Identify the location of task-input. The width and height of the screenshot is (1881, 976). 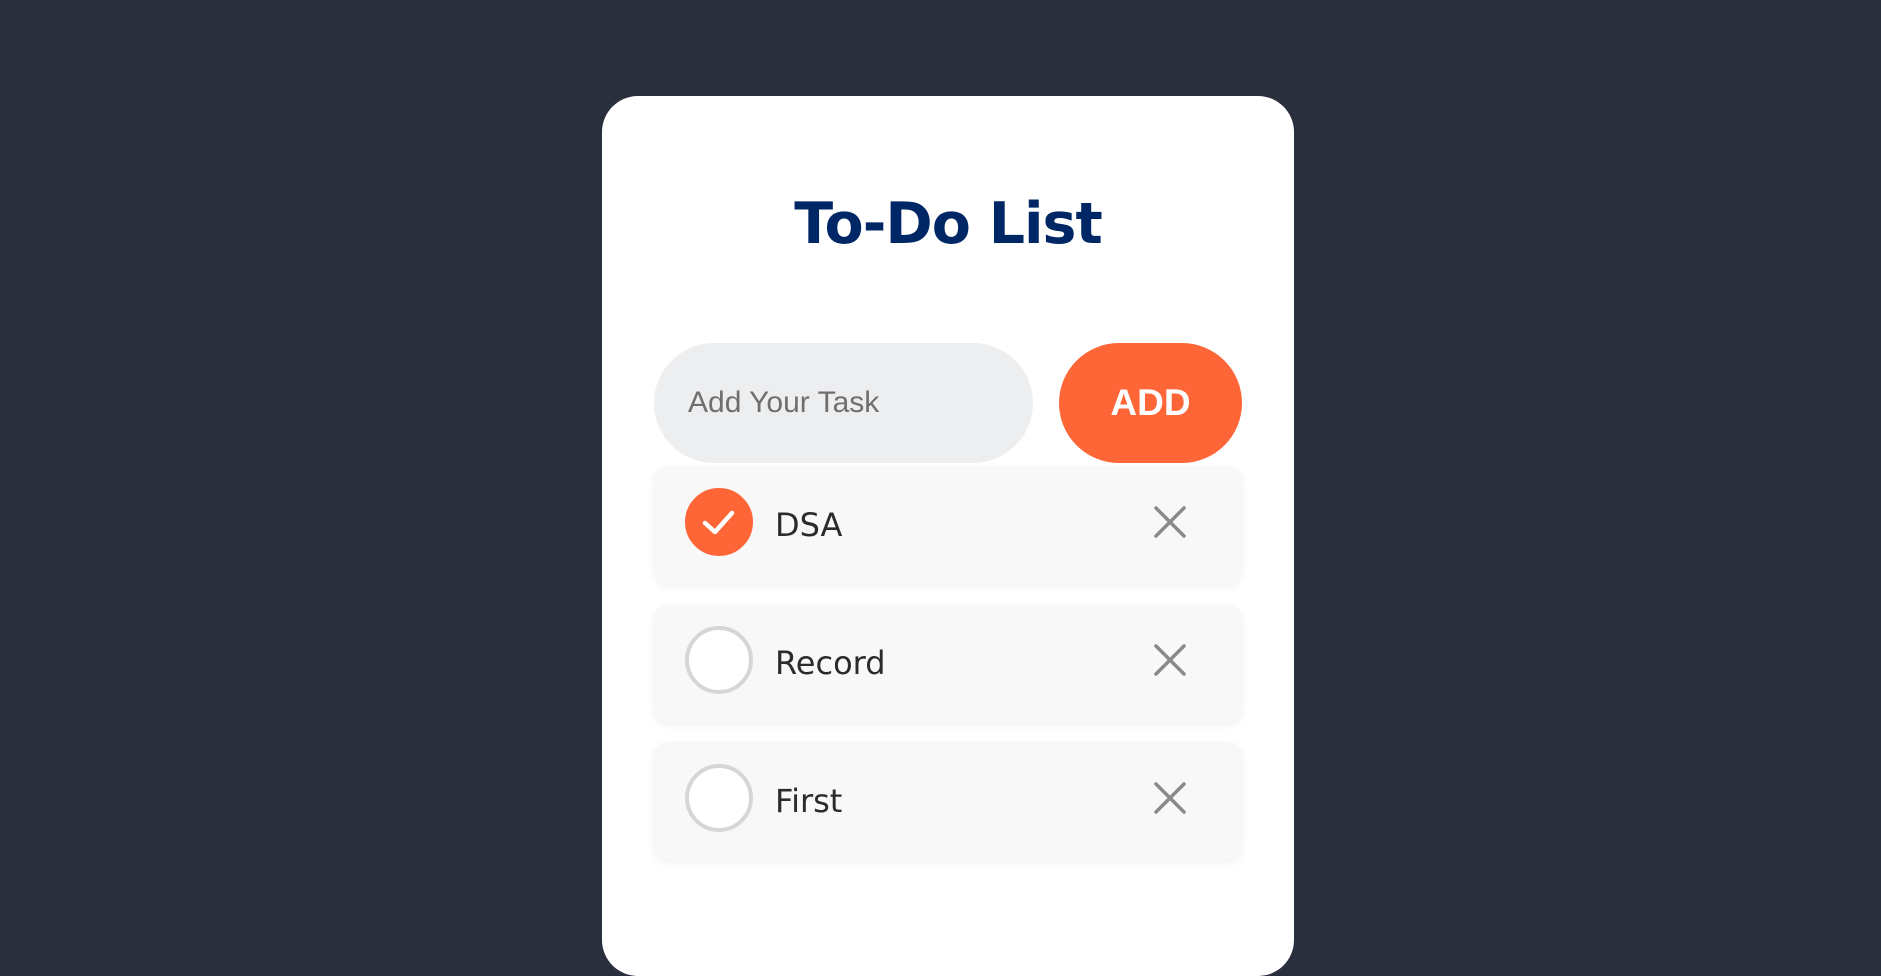
(843, 403).